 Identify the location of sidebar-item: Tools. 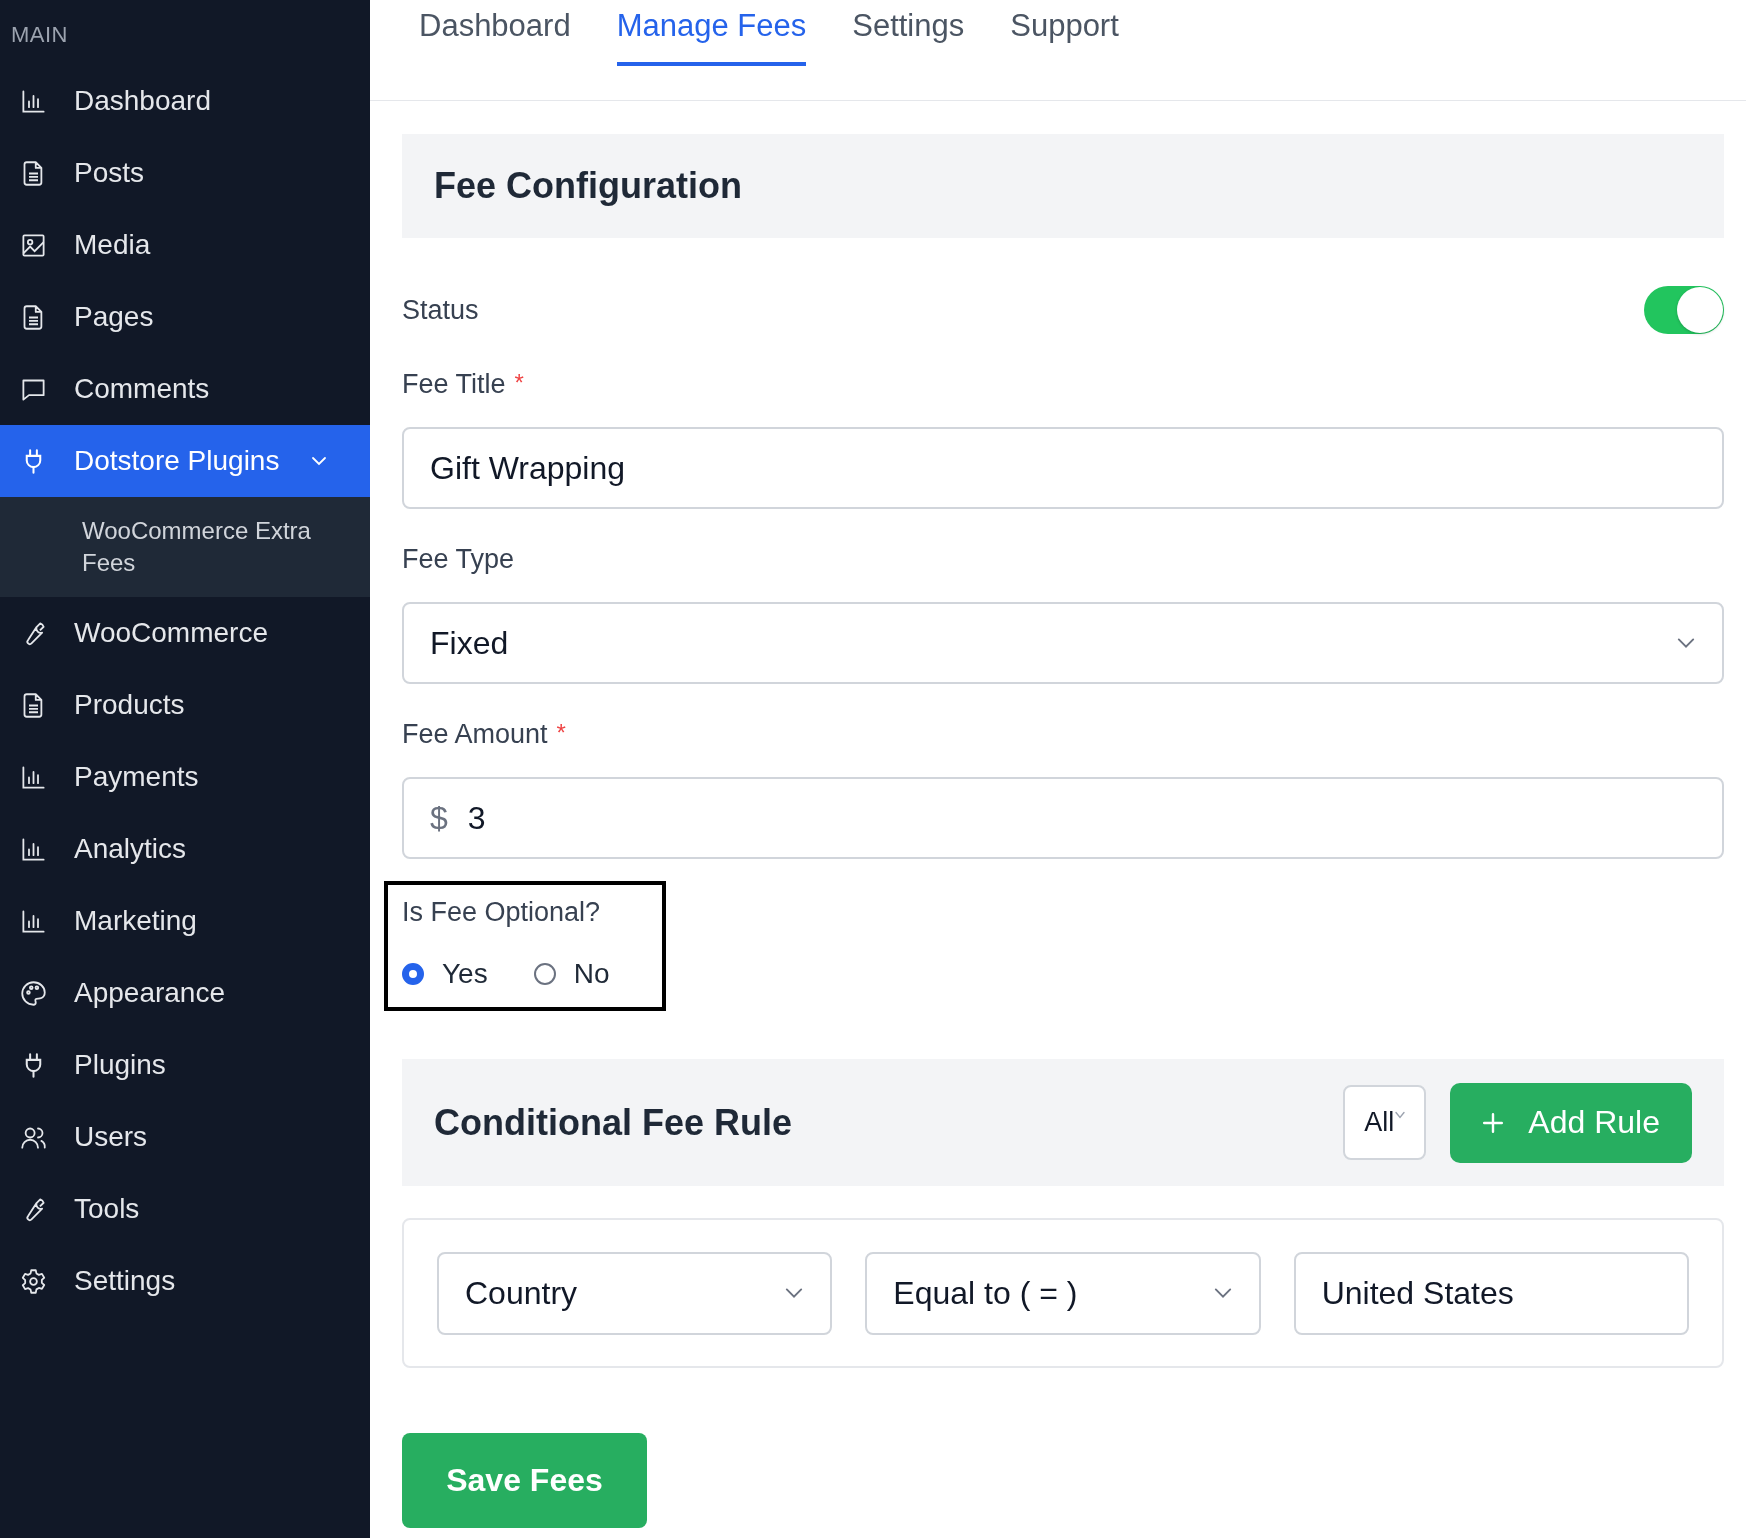
(185, 1209).